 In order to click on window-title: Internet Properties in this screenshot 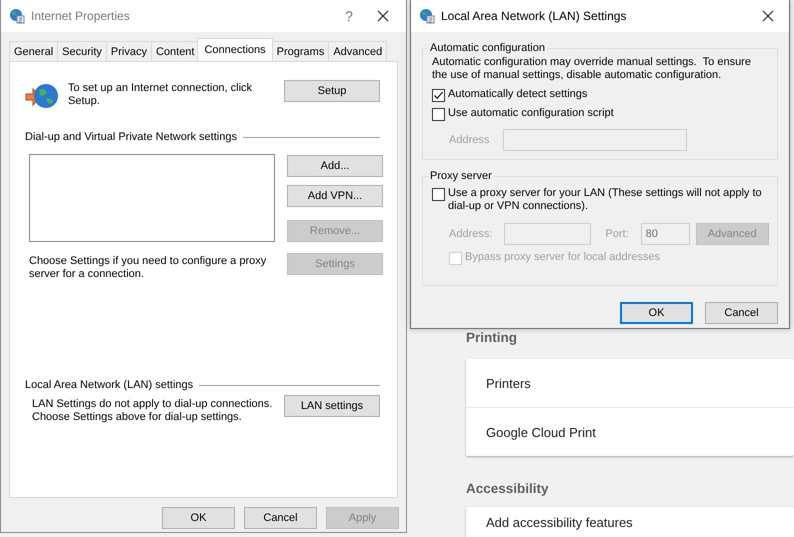, I will do `click(80, 16)`.